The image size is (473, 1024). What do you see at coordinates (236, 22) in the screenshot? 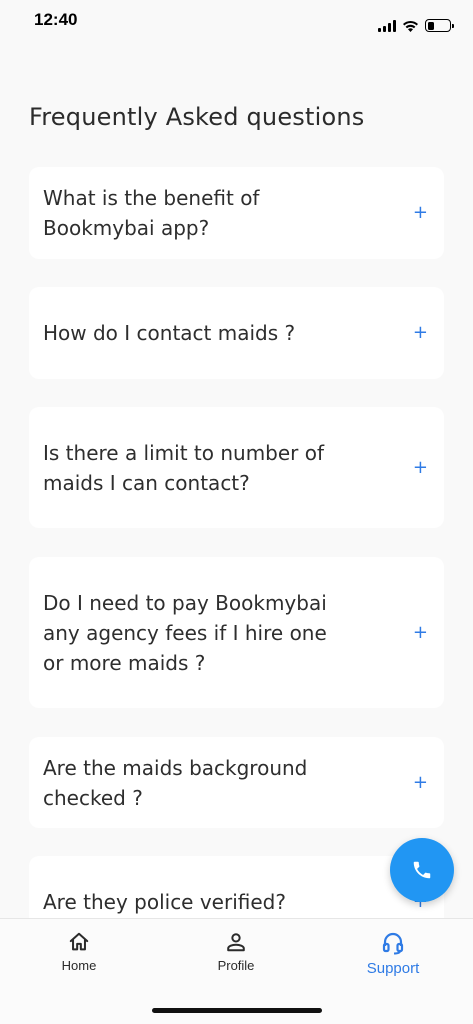
I see `status-bar: 12:40` at bounding box center [236, 22].